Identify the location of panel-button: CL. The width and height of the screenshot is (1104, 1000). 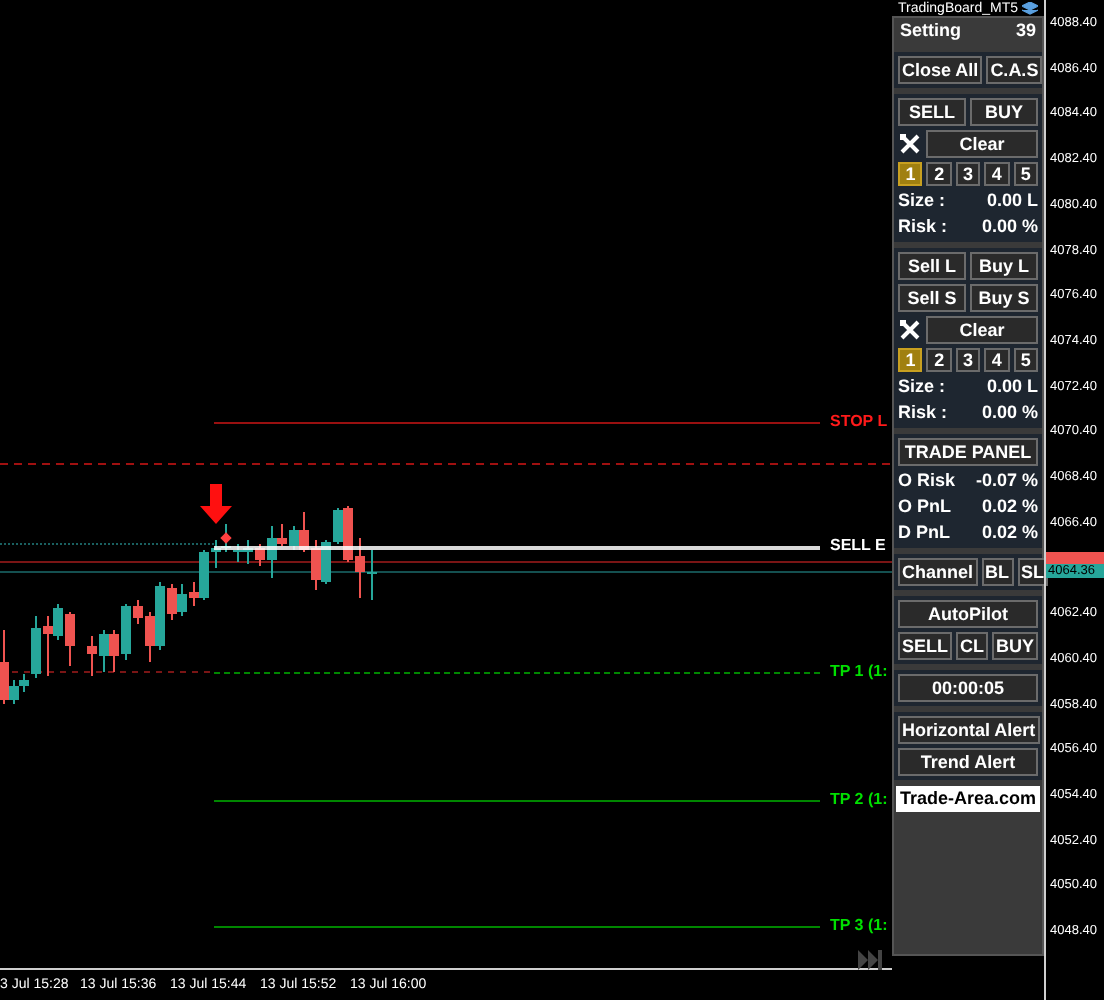
(972, 646).